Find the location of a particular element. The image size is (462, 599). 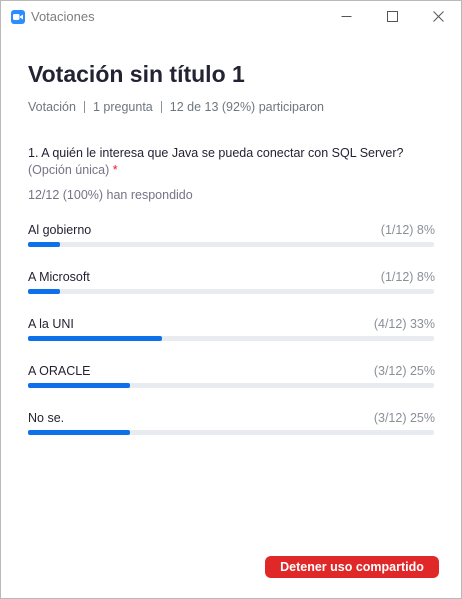

option-label: No se. is located at coordinates (46, 418).